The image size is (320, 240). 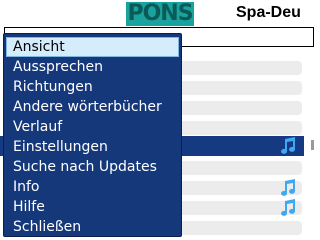 I want to click on scrollbar, so click(x=312, y=145).